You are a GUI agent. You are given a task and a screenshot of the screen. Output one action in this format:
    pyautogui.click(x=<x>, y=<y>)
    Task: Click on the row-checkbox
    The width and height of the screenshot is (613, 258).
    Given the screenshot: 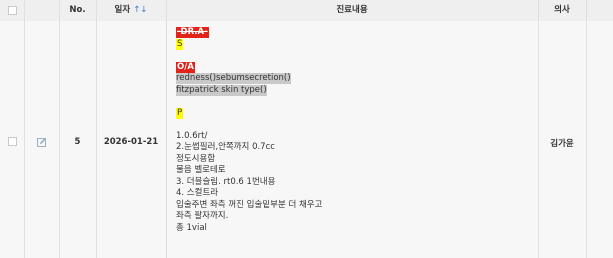 What is the action you would take?
    pyautogui.click(x=12, y=141)
    